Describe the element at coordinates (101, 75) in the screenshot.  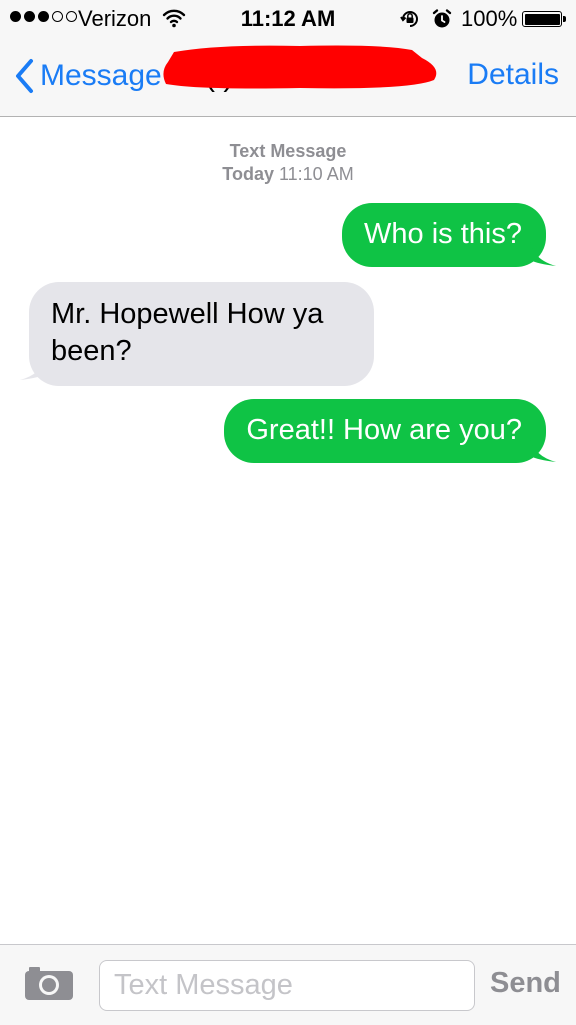
I see `back-button-label: Message` at that location.